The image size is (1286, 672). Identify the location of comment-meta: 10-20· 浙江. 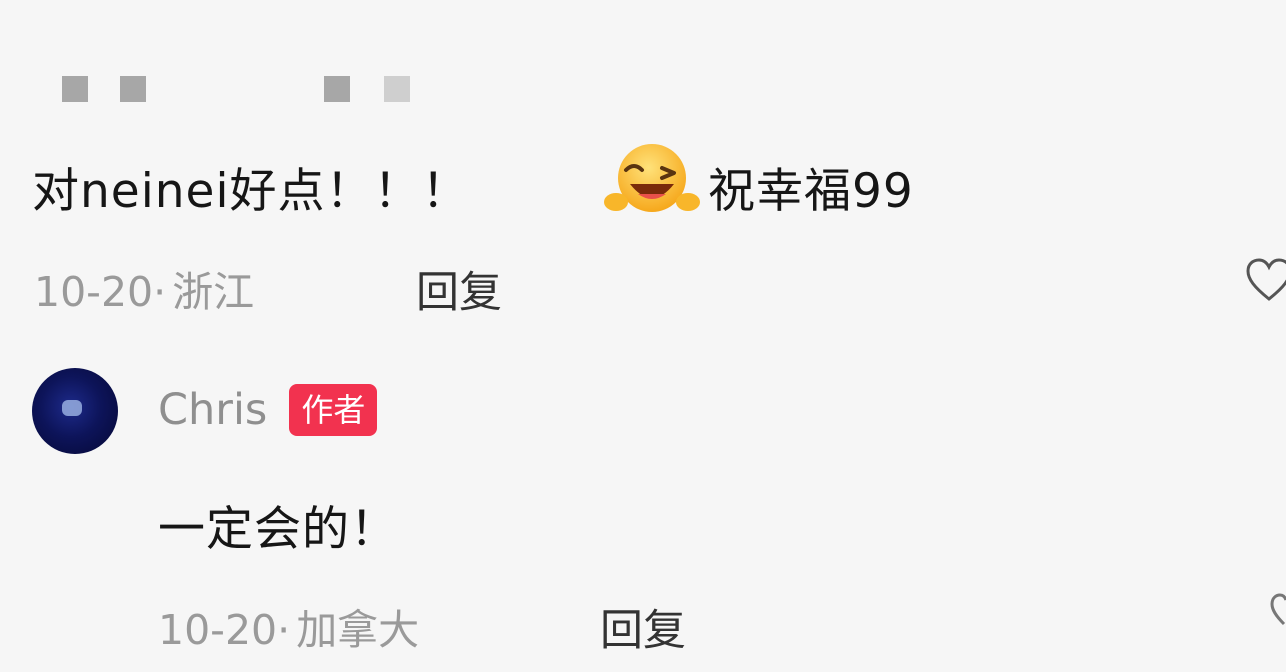
(144, 288).